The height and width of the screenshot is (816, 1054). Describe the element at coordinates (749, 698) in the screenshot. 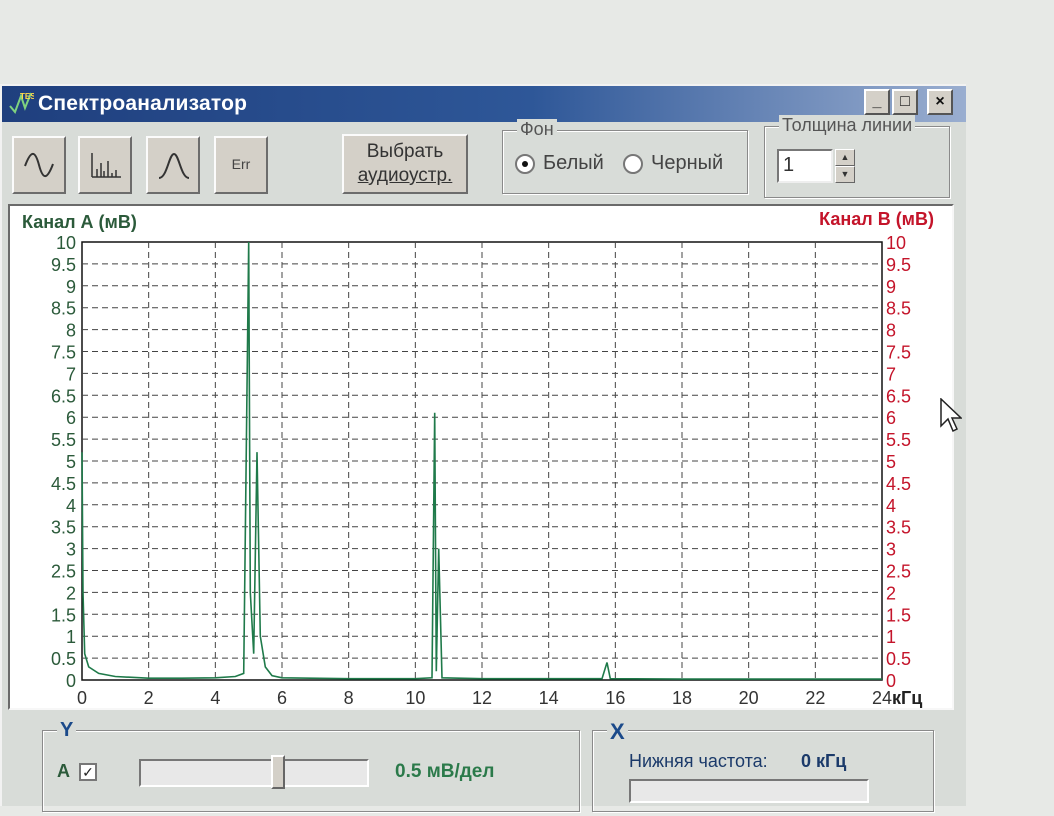

I see `x-tick-label: 20` at that location.